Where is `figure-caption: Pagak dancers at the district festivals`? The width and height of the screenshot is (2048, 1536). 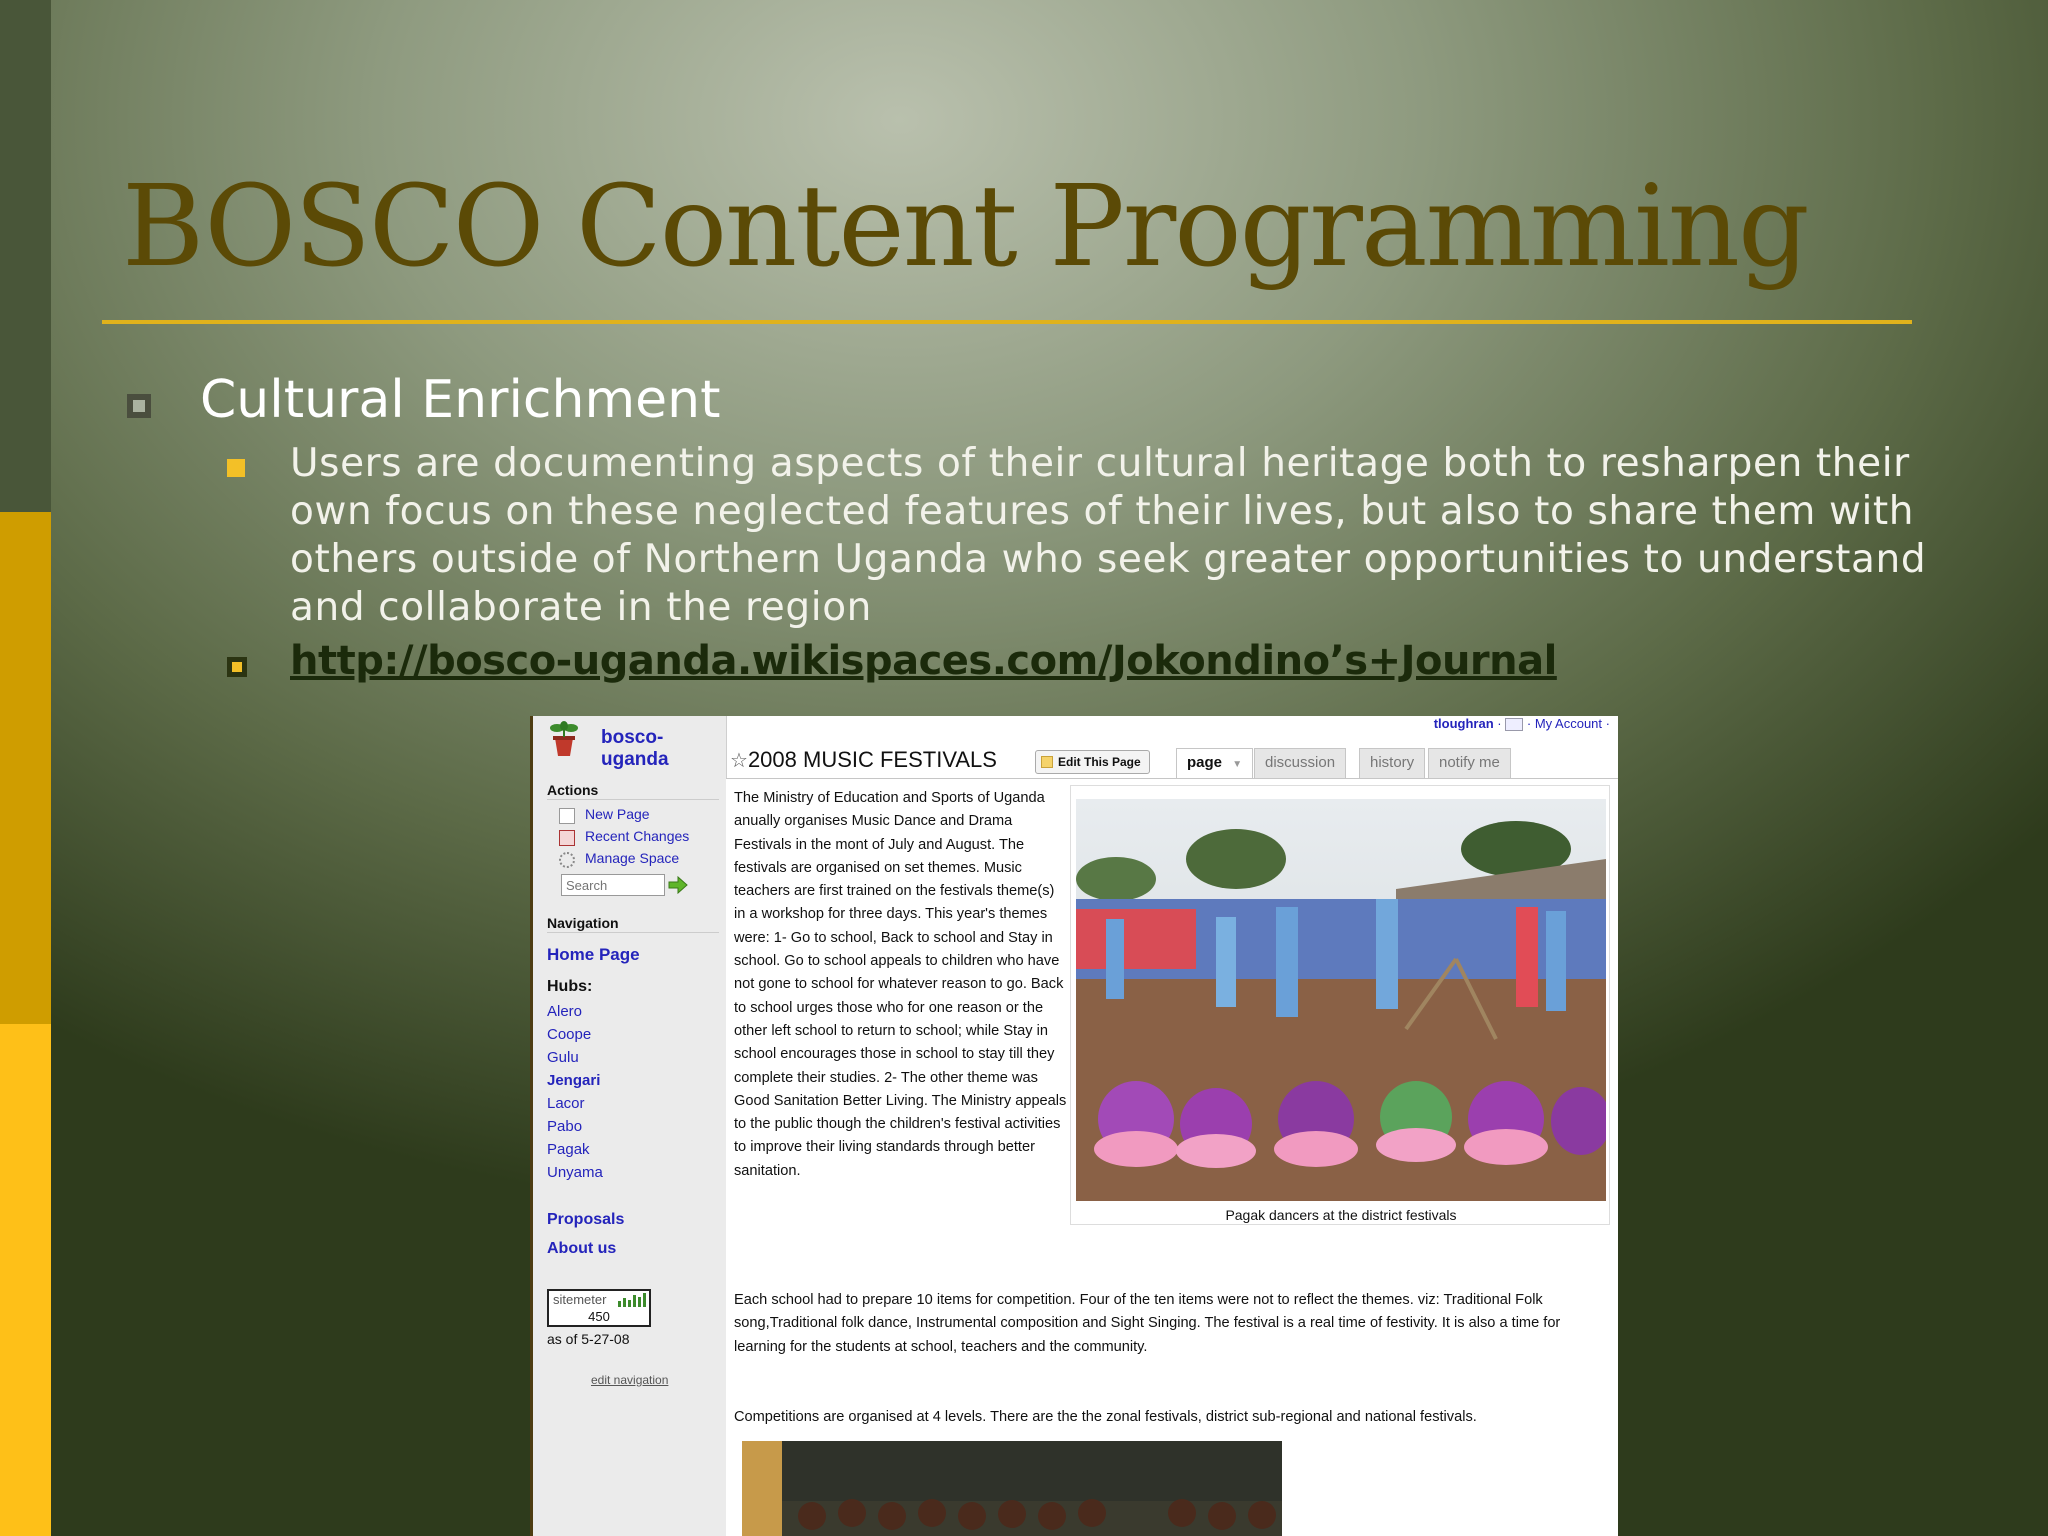 figure-caption: Pagak dancers at the district festivals is located at coordinates (1341, 1215).